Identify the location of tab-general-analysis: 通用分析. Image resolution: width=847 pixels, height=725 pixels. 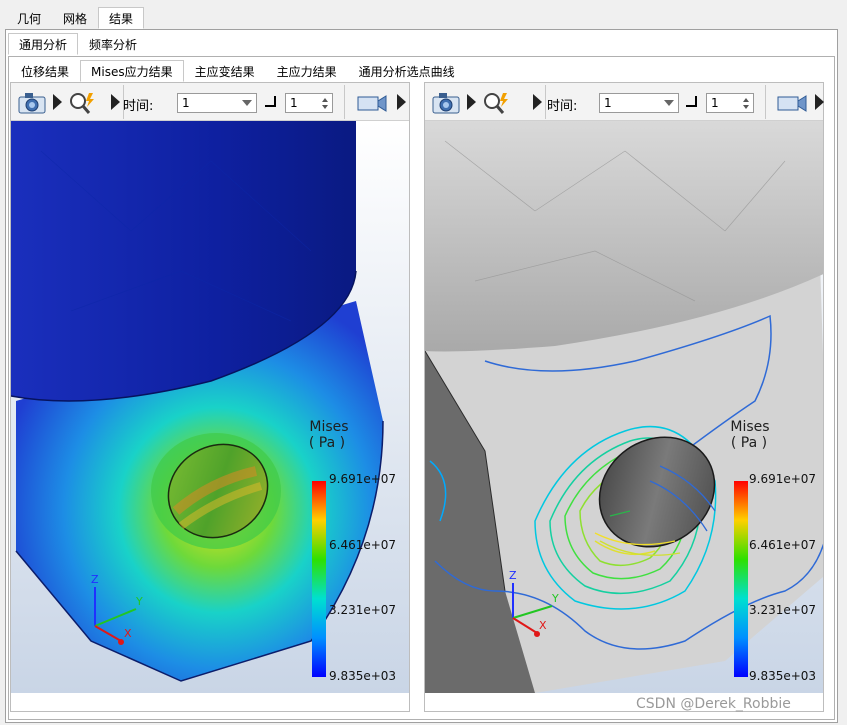
(43, 44).